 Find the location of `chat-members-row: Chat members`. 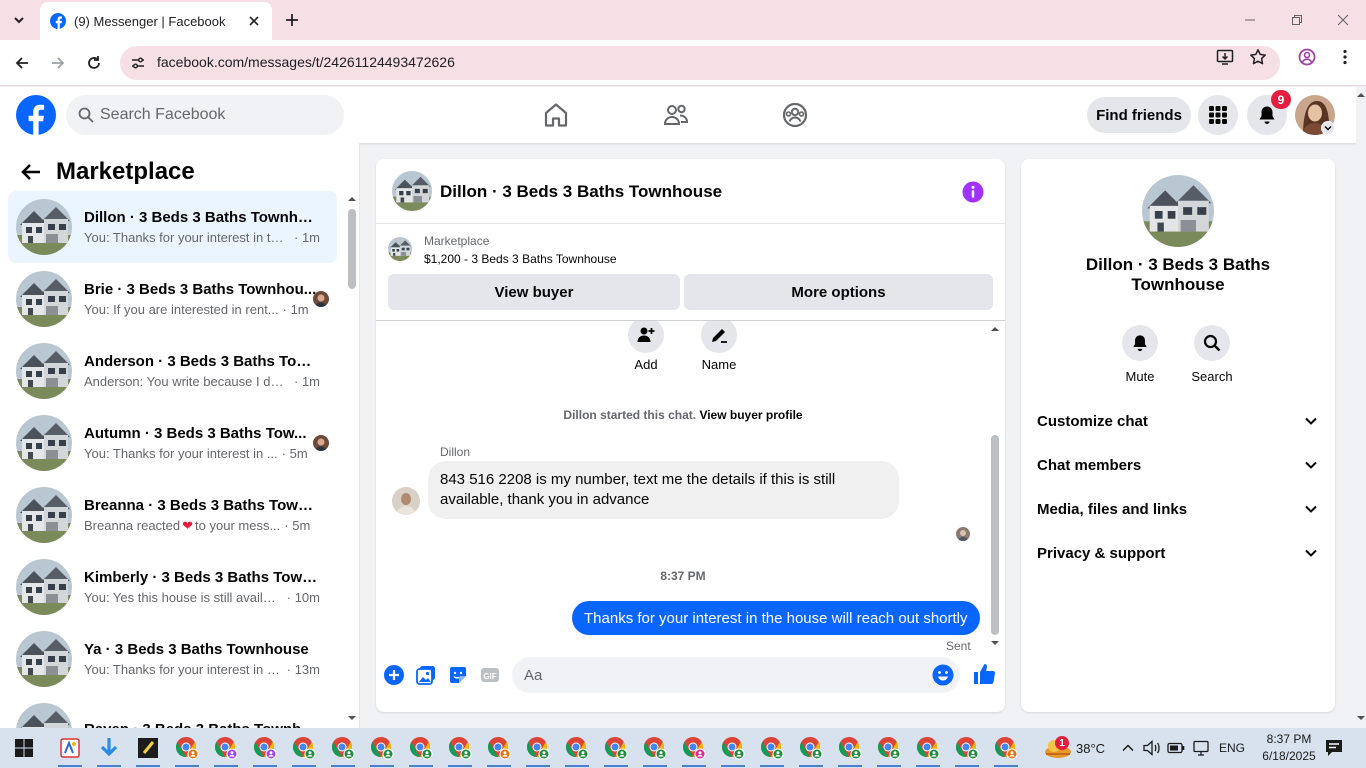

chat-members-row: Chat members is located at coordinates (1178, 465).